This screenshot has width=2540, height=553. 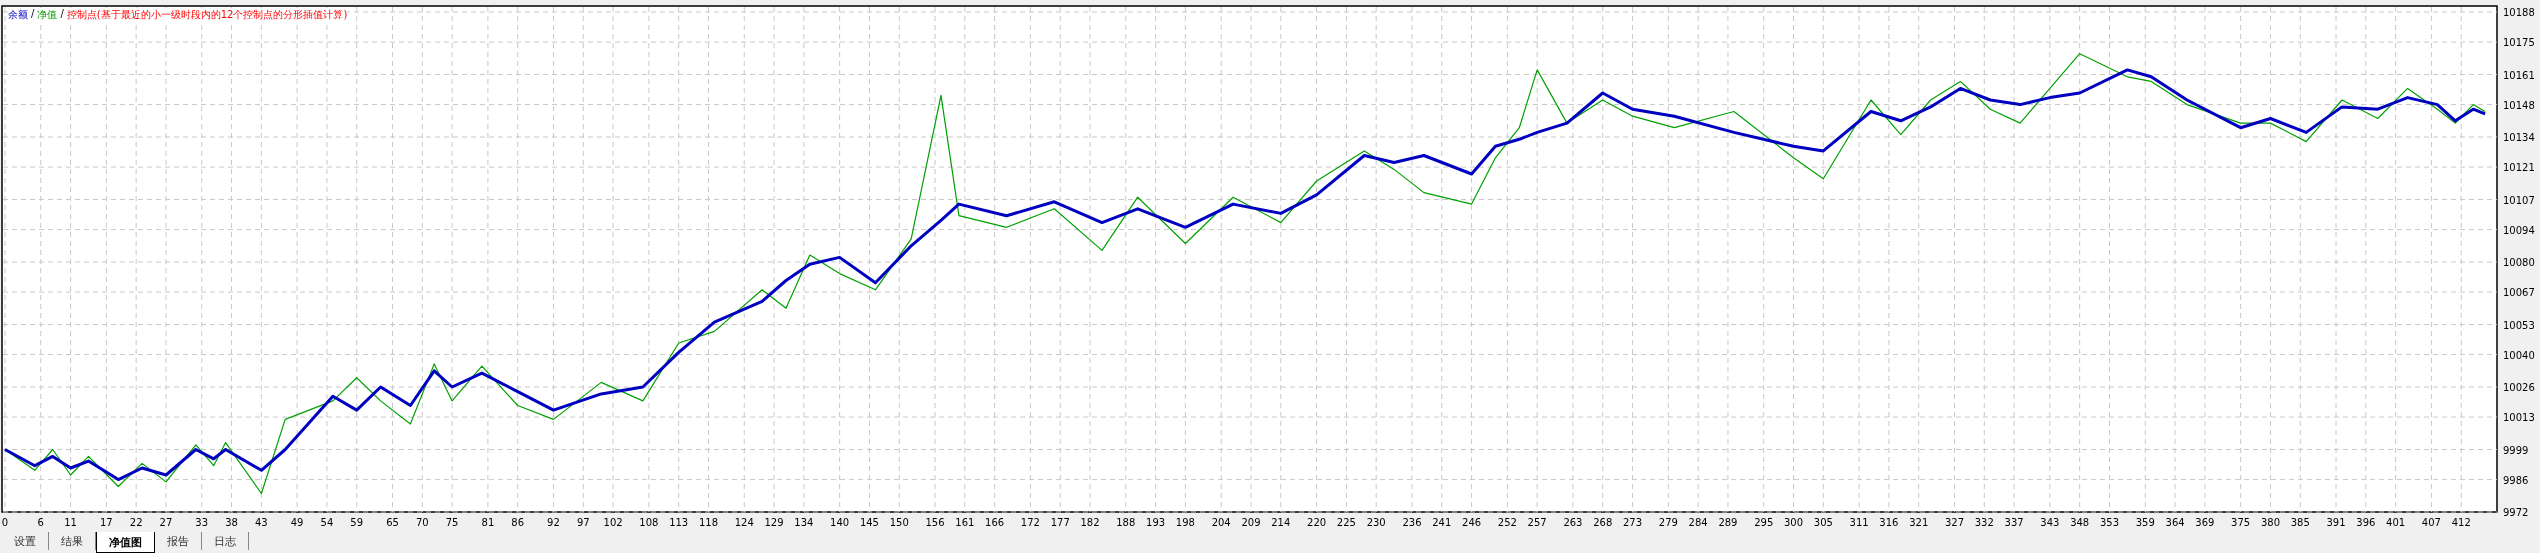 I want to click on x-tick-label: 236, so click(x=1412, y=522).